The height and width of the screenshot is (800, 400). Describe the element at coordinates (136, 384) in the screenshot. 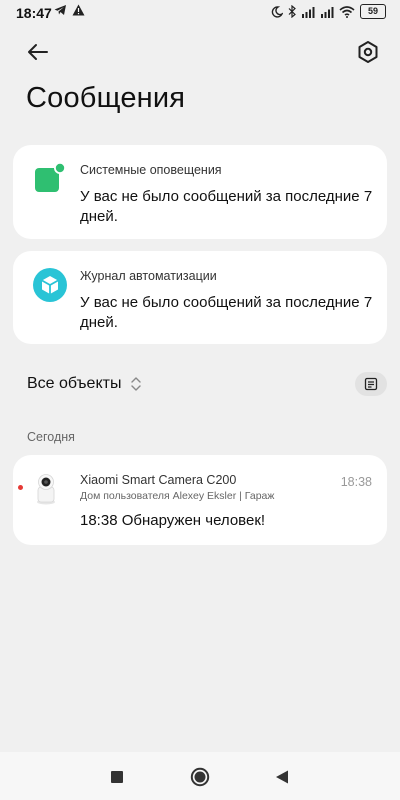

I see `sort-chevron-icon` at that location.